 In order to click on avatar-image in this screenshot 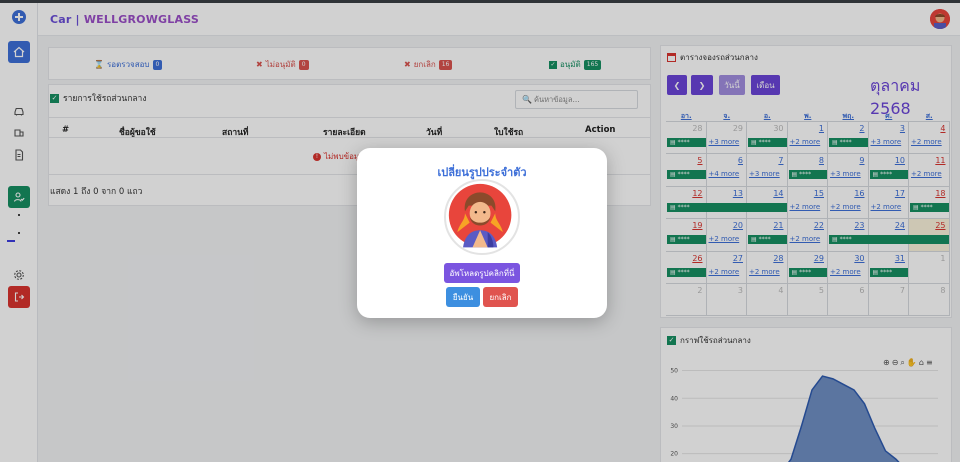, I will do `click(480, 215)`.